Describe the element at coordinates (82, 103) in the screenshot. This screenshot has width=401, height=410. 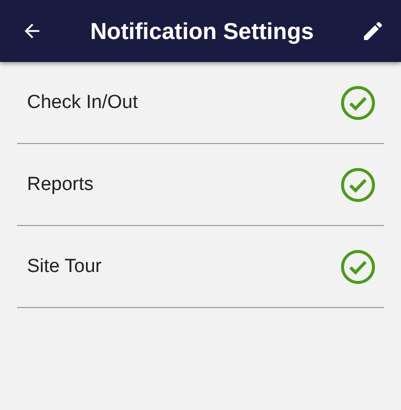
I see `setting-label: Check In/Out` at that location.